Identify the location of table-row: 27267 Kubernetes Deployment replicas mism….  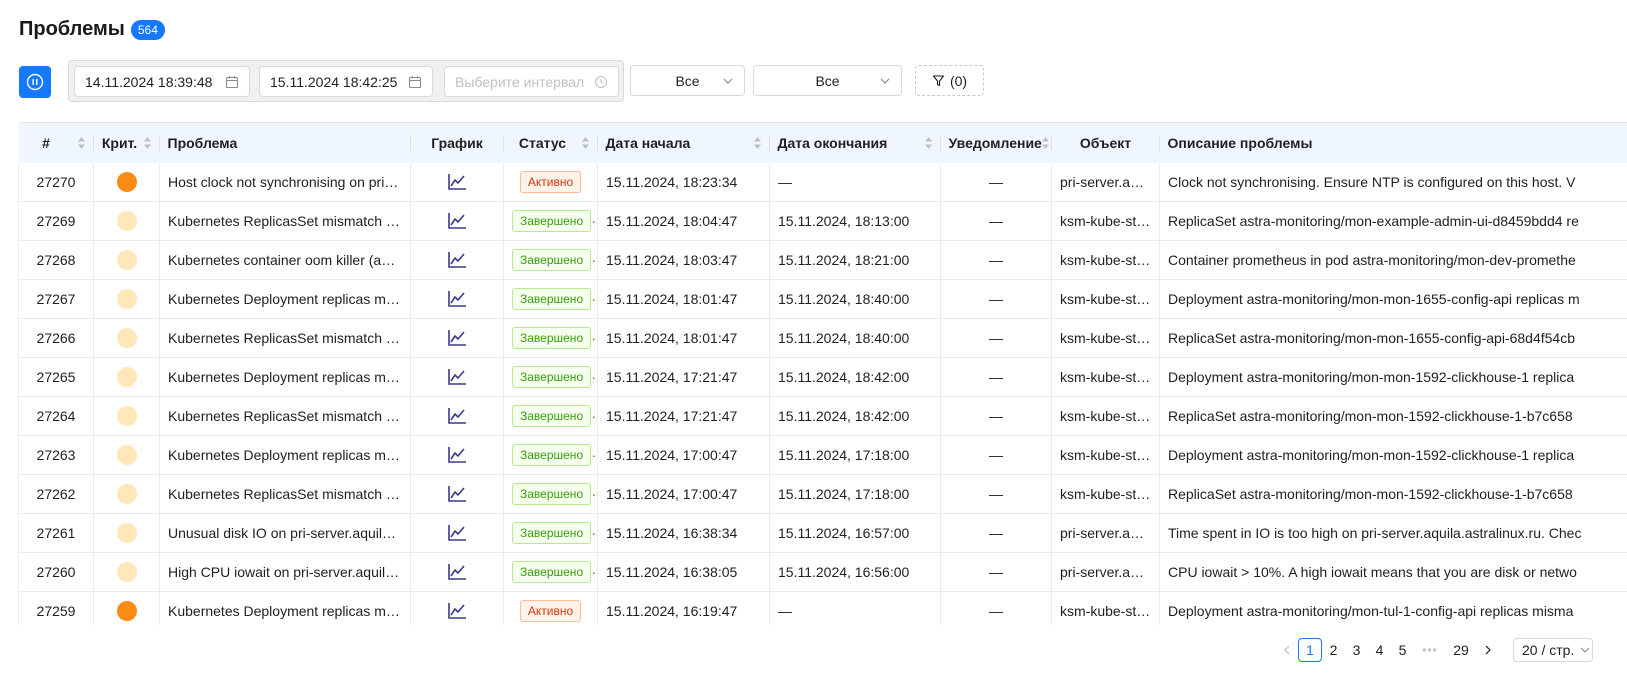
(822, 299).